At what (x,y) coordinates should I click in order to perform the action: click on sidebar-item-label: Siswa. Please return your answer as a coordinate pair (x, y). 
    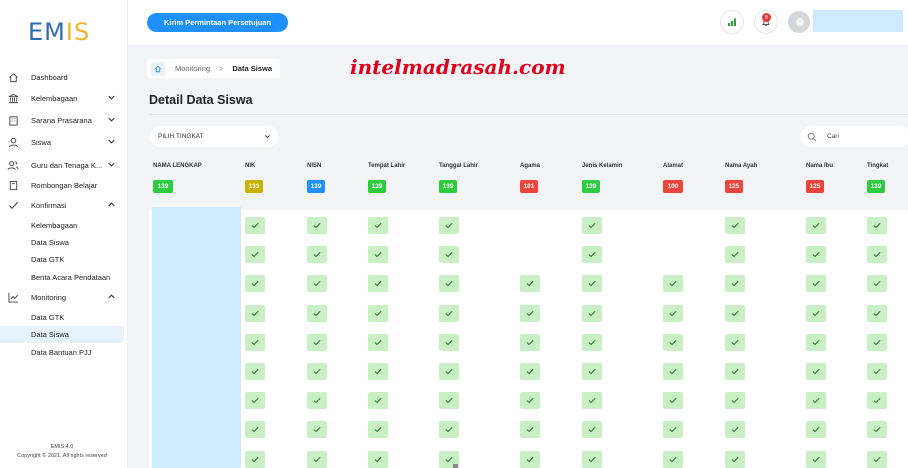
    Looking at the image, I should click on (41, 142).